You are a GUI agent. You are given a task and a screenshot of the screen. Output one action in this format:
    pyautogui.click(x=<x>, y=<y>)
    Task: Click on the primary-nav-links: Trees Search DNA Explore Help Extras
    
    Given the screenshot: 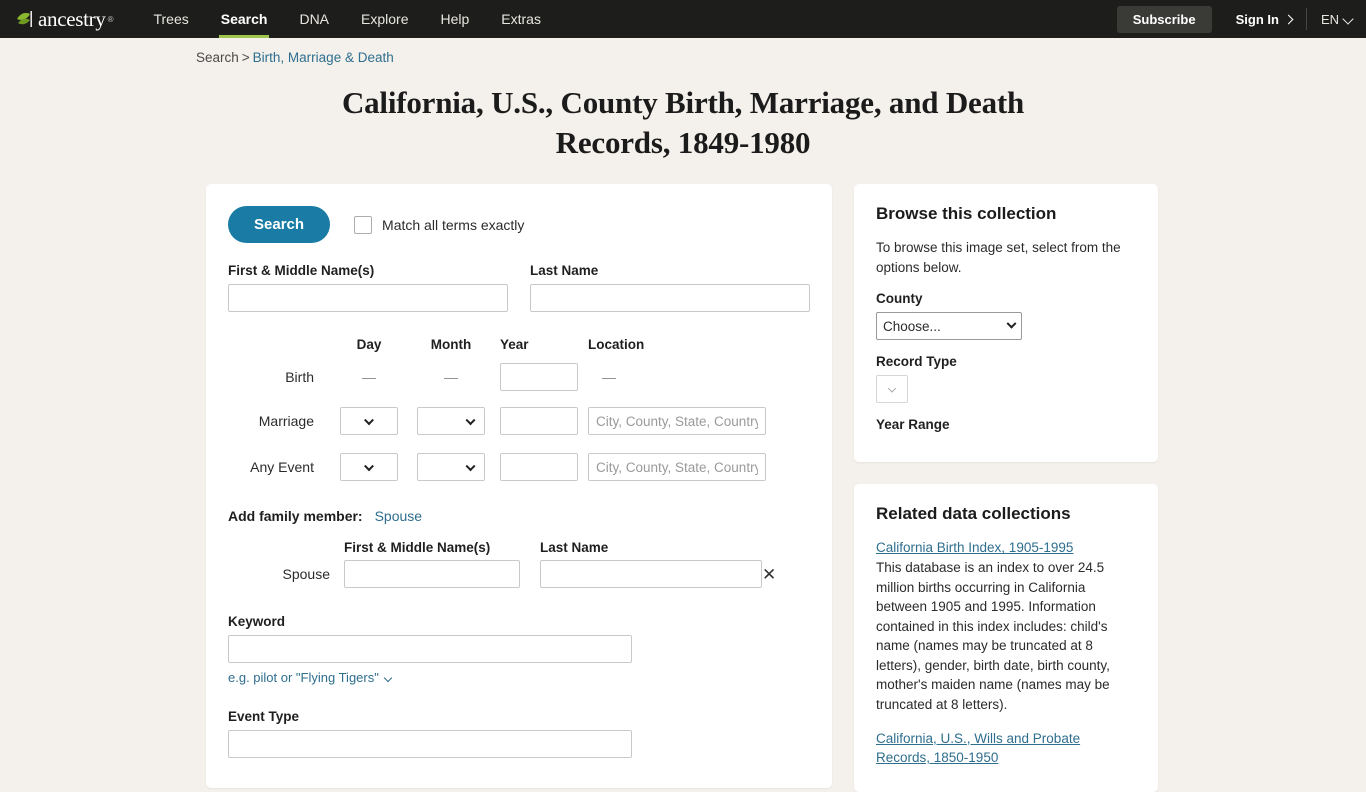 What is the action you would take?
    pyautogui.click(x=347, y=19)
    